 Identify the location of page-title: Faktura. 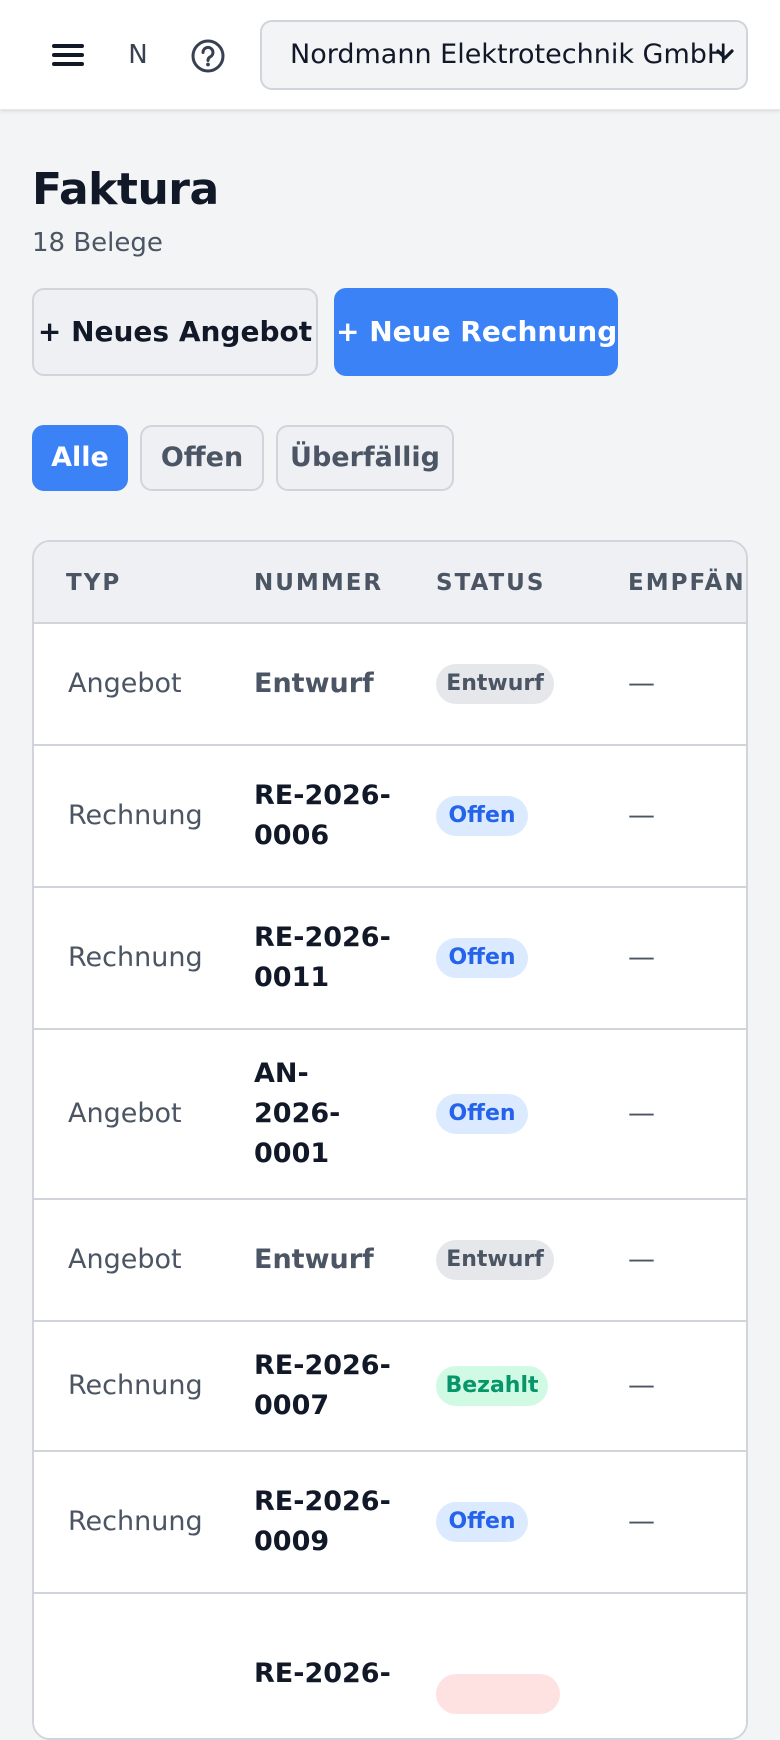
(125, 189).